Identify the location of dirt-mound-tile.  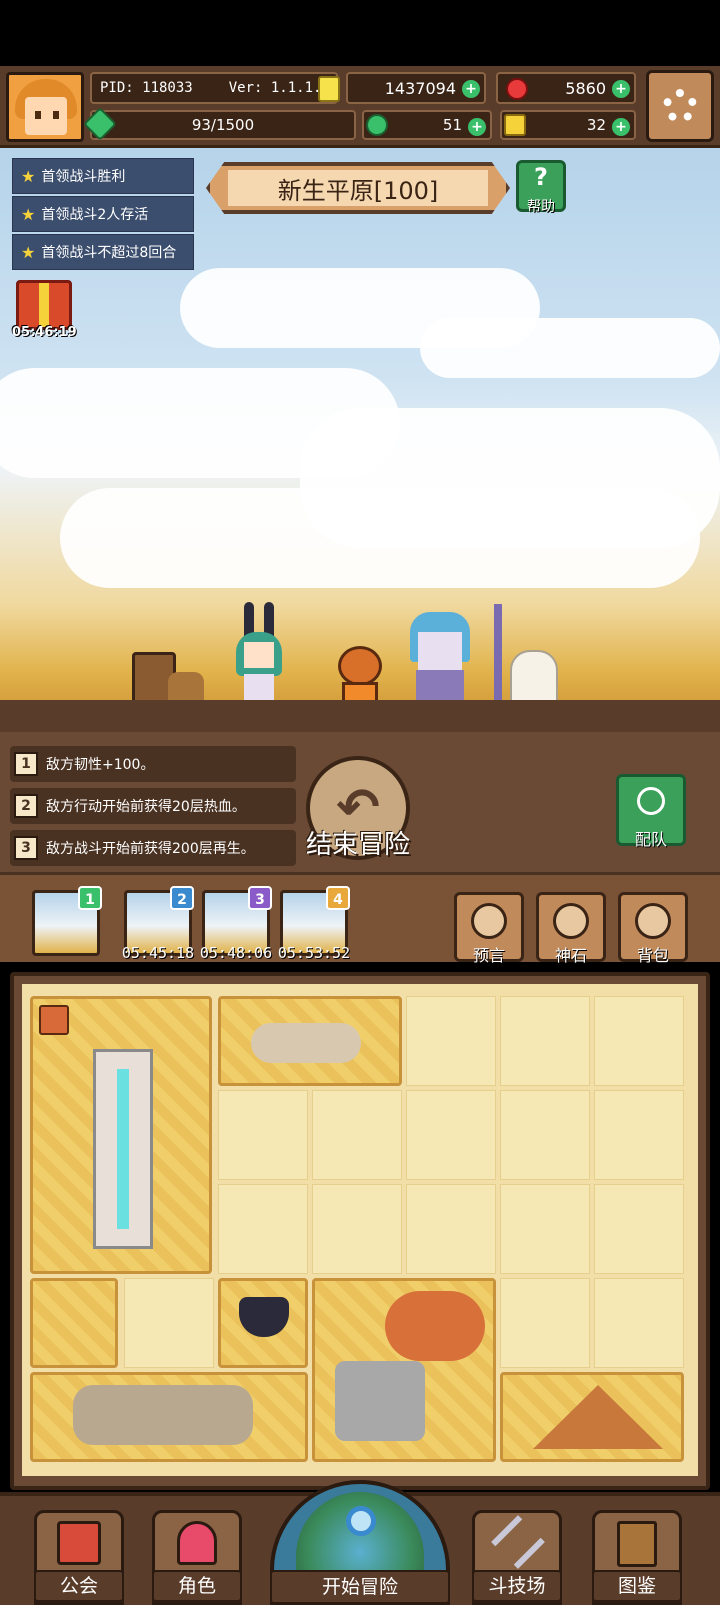
(592, 1417).